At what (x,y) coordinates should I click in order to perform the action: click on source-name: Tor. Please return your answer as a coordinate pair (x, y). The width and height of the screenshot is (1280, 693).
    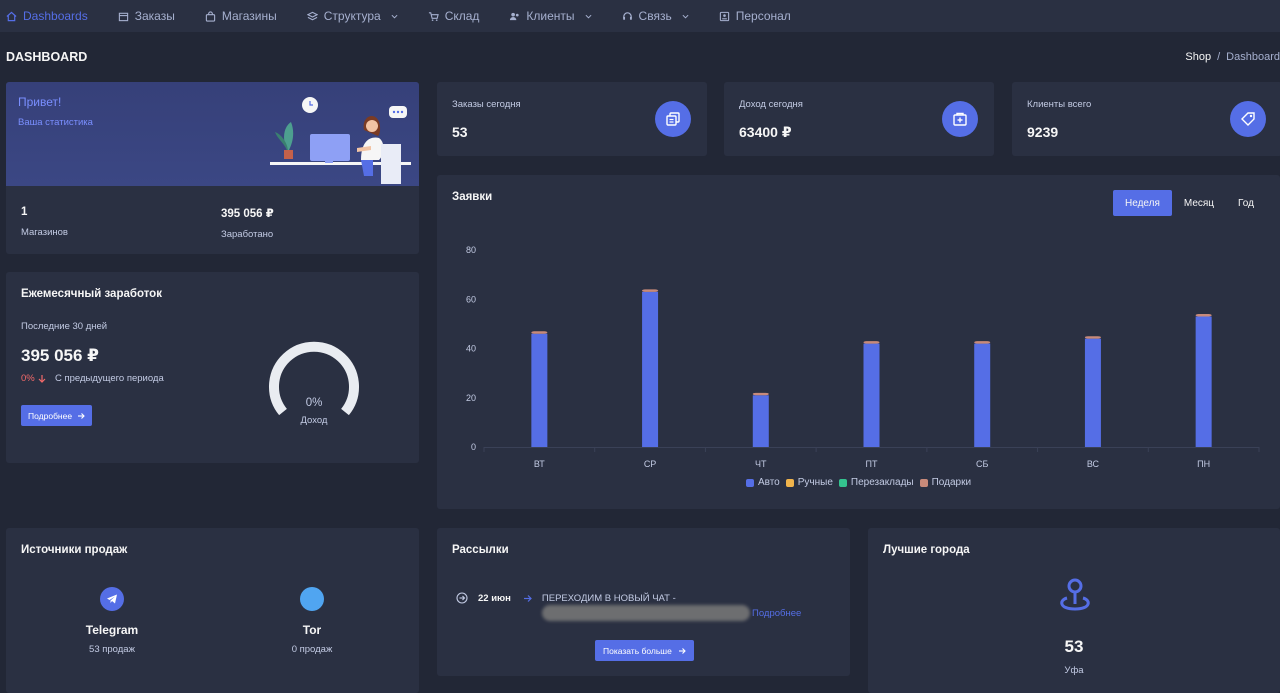
    Looking at the image, I should click on (312, 630).